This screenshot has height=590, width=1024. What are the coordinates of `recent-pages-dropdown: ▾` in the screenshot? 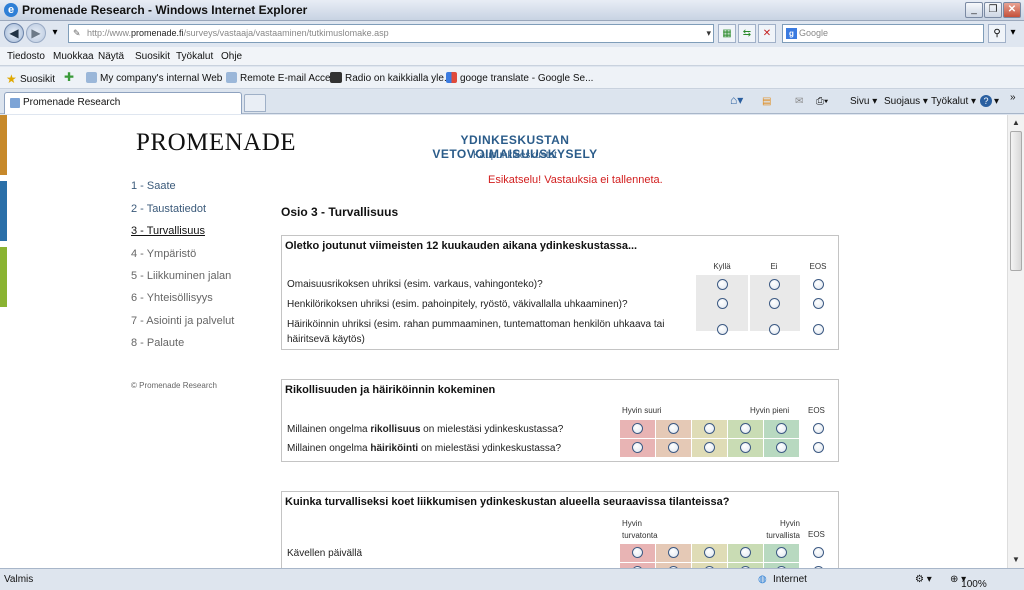 It's located at (55, 33).